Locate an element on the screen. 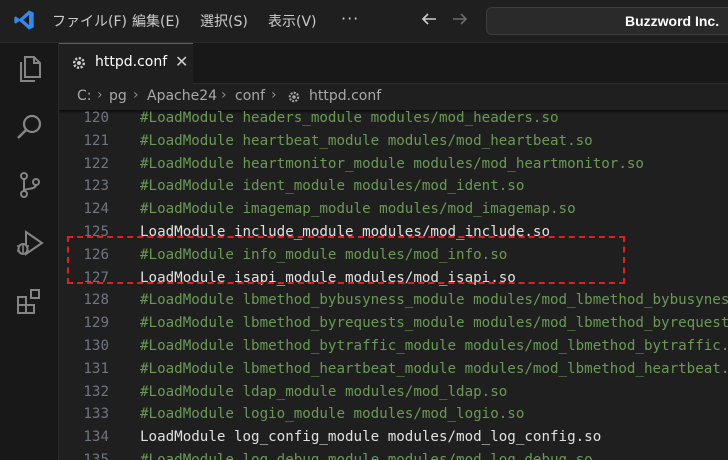 The height and width of the screenshot is (460, 728). line-number: 122 is located at coordinates (96, 163).